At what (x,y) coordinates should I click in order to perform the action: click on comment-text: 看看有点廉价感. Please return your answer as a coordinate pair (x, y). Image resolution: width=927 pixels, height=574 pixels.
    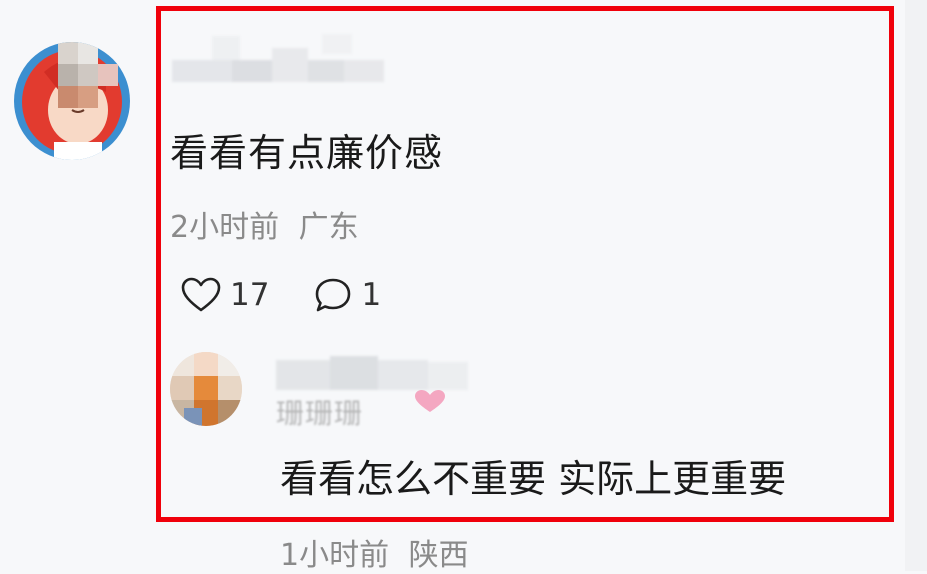
    Looking at the image, I should click on (307, 153).